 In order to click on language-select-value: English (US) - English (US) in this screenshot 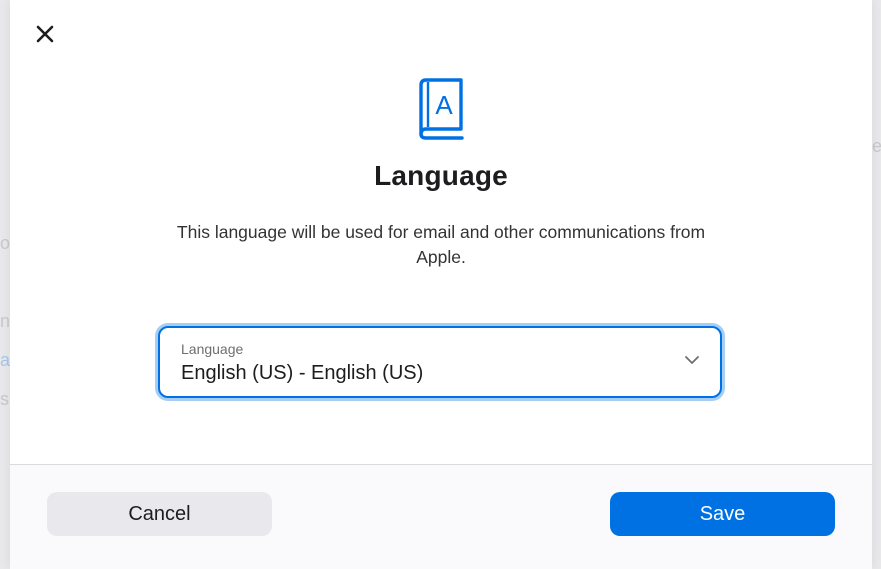, I will do `click(302, 373)`.